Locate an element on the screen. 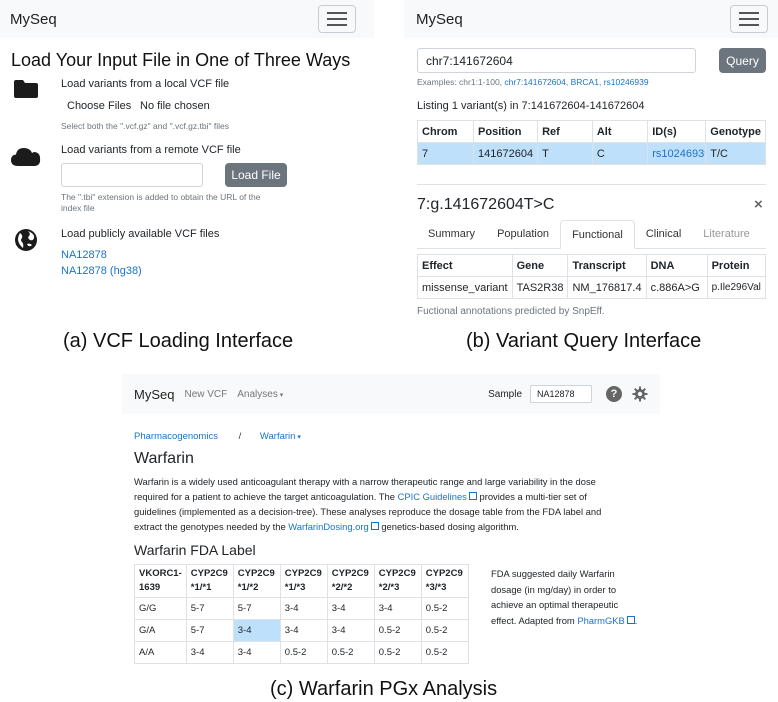 The width and height of the screenshot is (778, 702). variant-title: 7:g.141672604T>C is located at coordinates (486, 204).